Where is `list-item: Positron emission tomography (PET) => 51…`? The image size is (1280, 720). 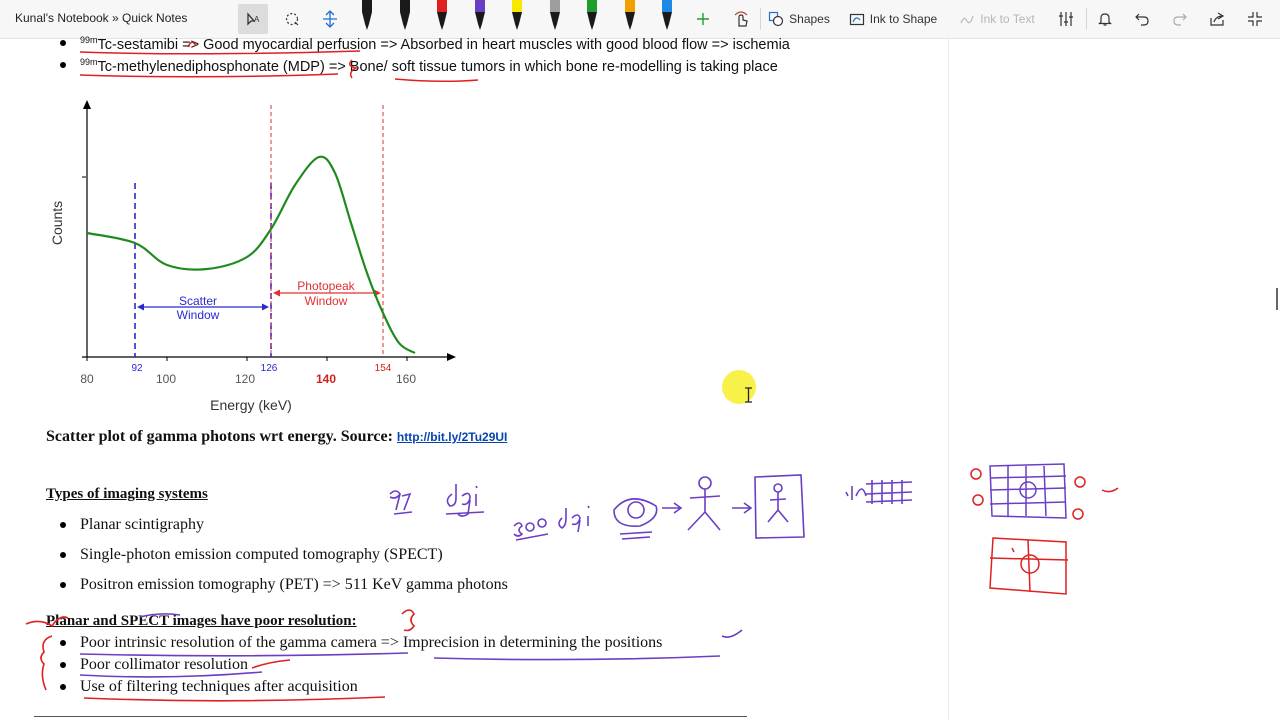 list-item: Positron emission tomography (PET) => 51… is located at coordinates (294, 584).